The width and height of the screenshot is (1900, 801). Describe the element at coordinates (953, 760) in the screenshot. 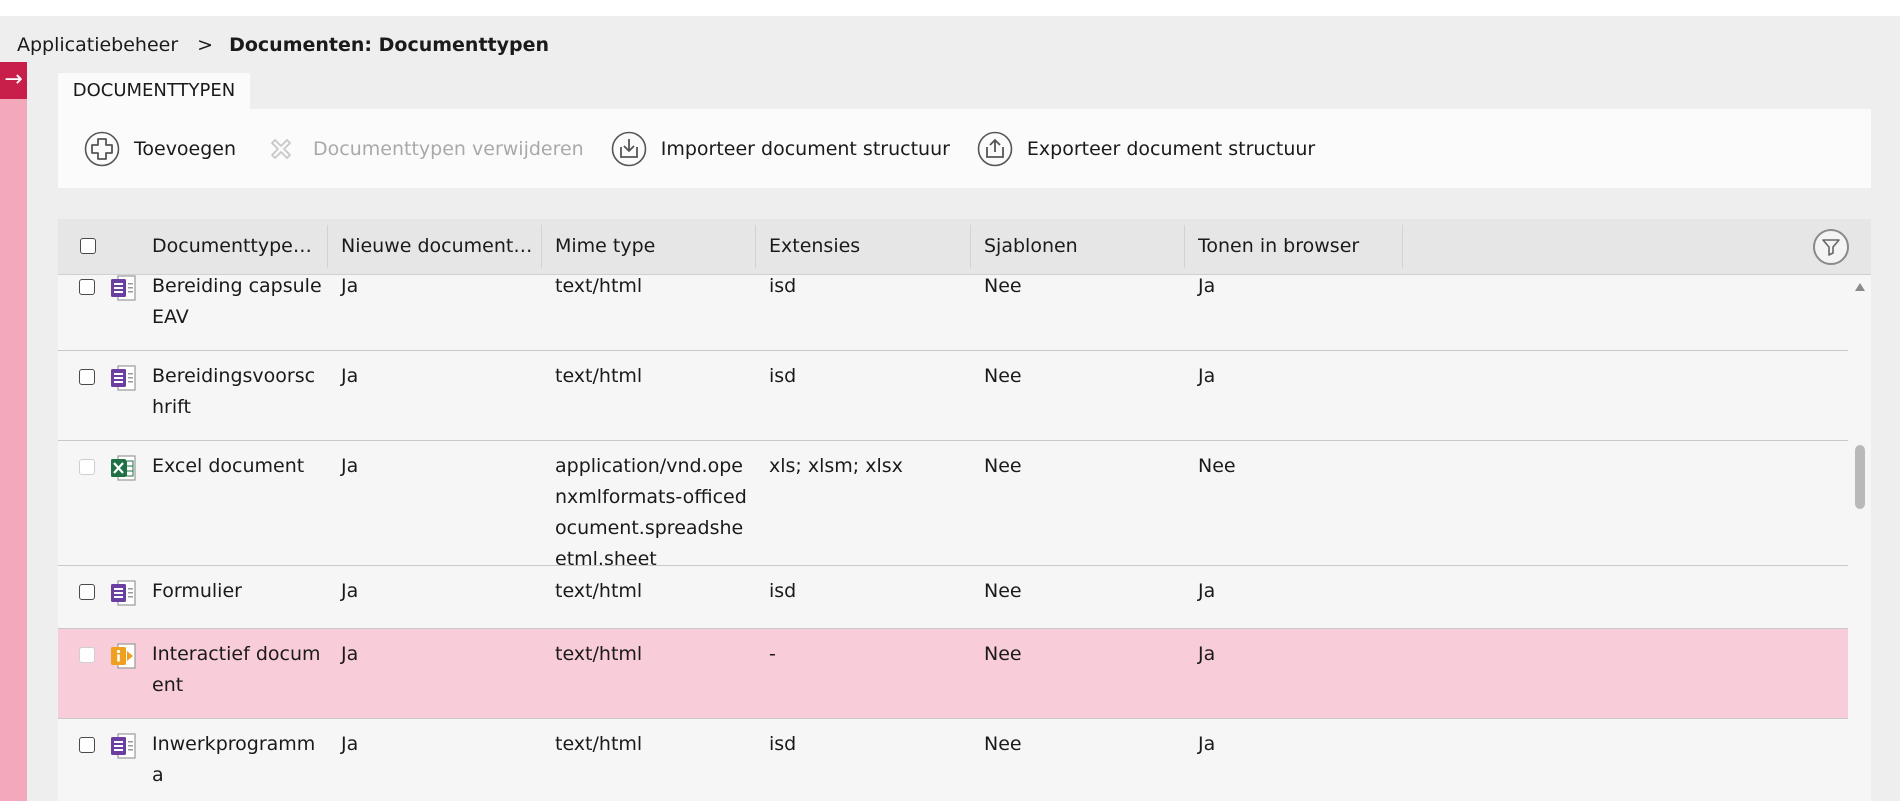

I see `table-row: Inwerkprogramma Ja text/html isd Nee Ja` at that location.